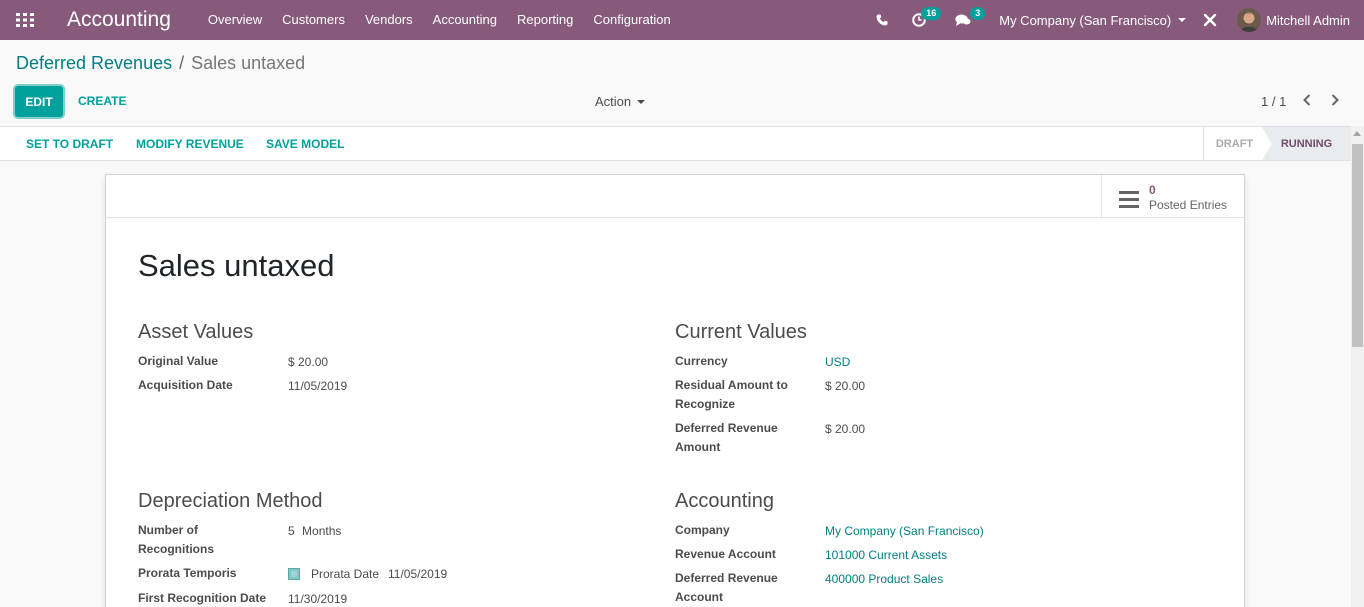 This screenshot has height=607, width=1364. I want to click on section-current-values: Current Values, so click(741, 332).